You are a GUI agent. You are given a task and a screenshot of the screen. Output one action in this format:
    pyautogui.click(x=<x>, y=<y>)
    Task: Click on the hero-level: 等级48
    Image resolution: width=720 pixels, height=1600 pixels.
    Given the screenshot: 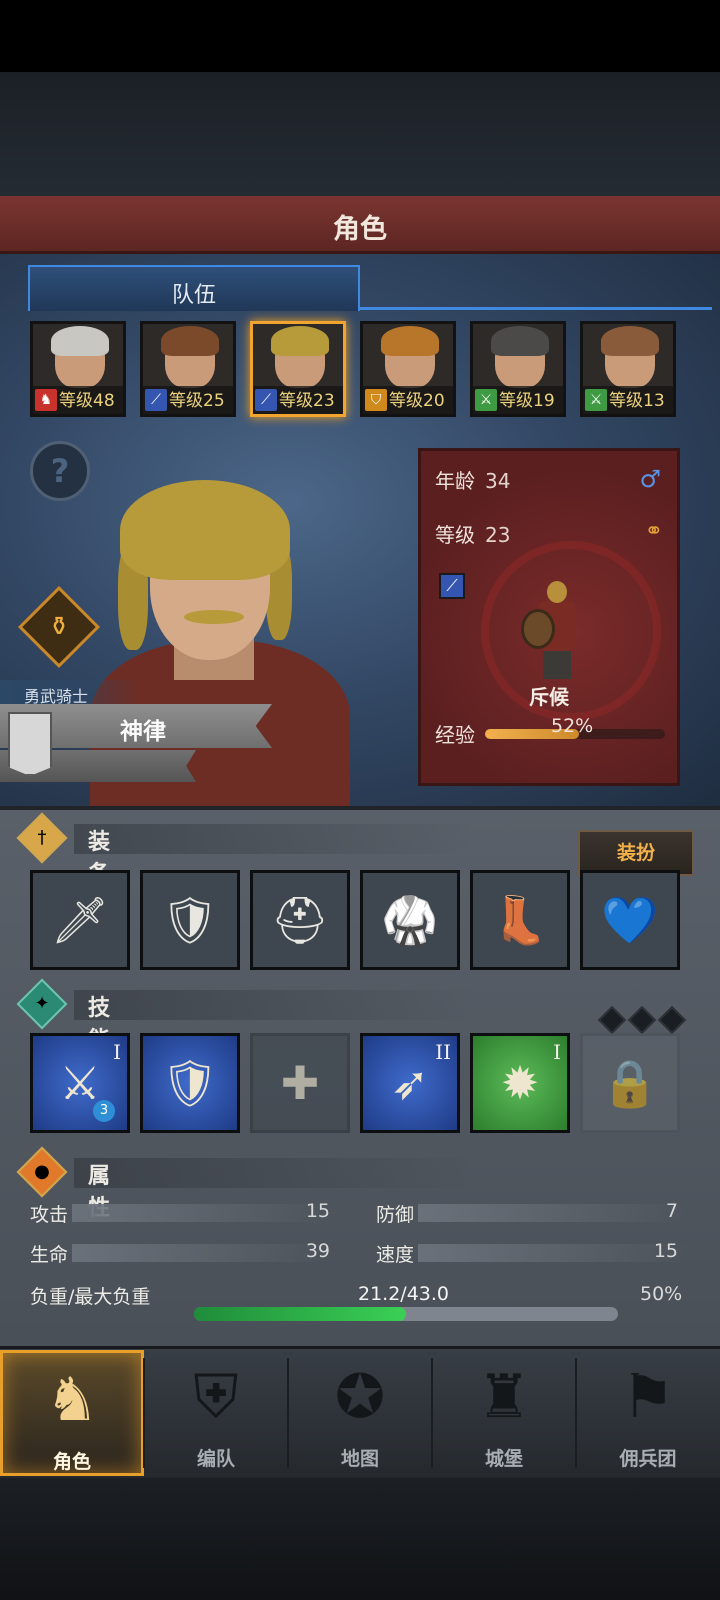 What is the action you would take?
    pyautogui.click(x=87, y=401)
    